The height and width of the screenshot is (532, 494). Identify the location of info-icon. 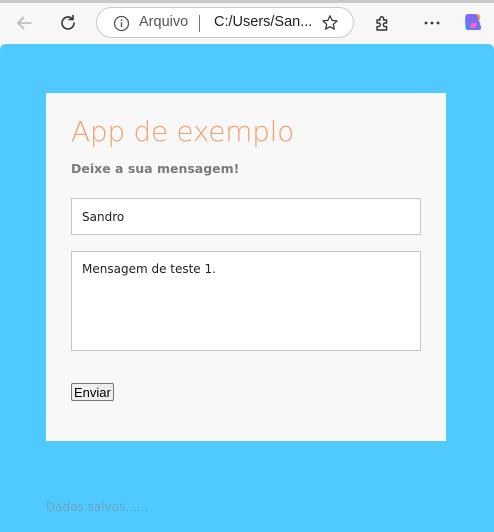
(121, 25).